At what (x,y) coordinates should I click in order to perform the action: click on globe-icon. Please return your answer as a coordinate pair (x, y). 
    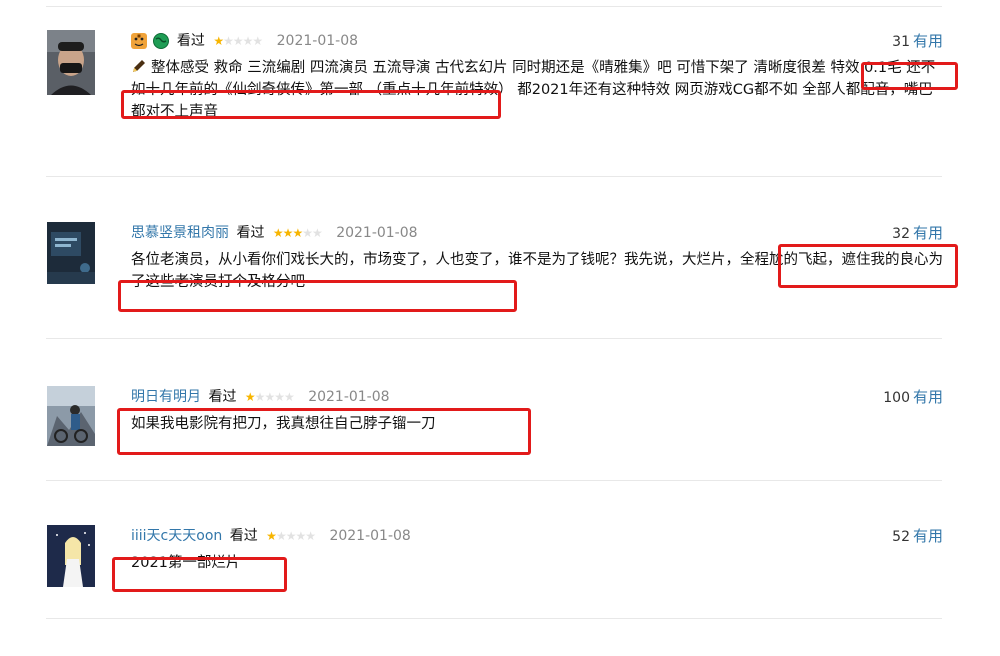
    Looking at the image, I should click on (161, 41).